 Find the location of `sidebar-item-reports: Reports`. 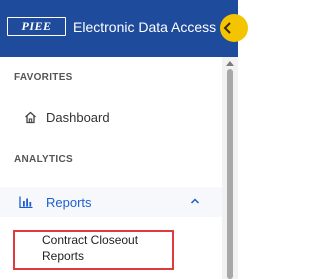

sidebar-item-reports: Reports is located at coordinates (111, 202).